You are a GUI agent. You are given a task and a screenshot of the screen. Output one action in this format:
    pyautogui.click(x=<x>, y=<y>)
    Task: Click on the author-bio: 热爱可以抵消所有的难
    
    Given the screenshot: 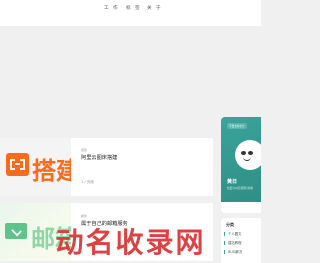 What is the action you would take?
    pyautogui.click(x=240, y=188)
    